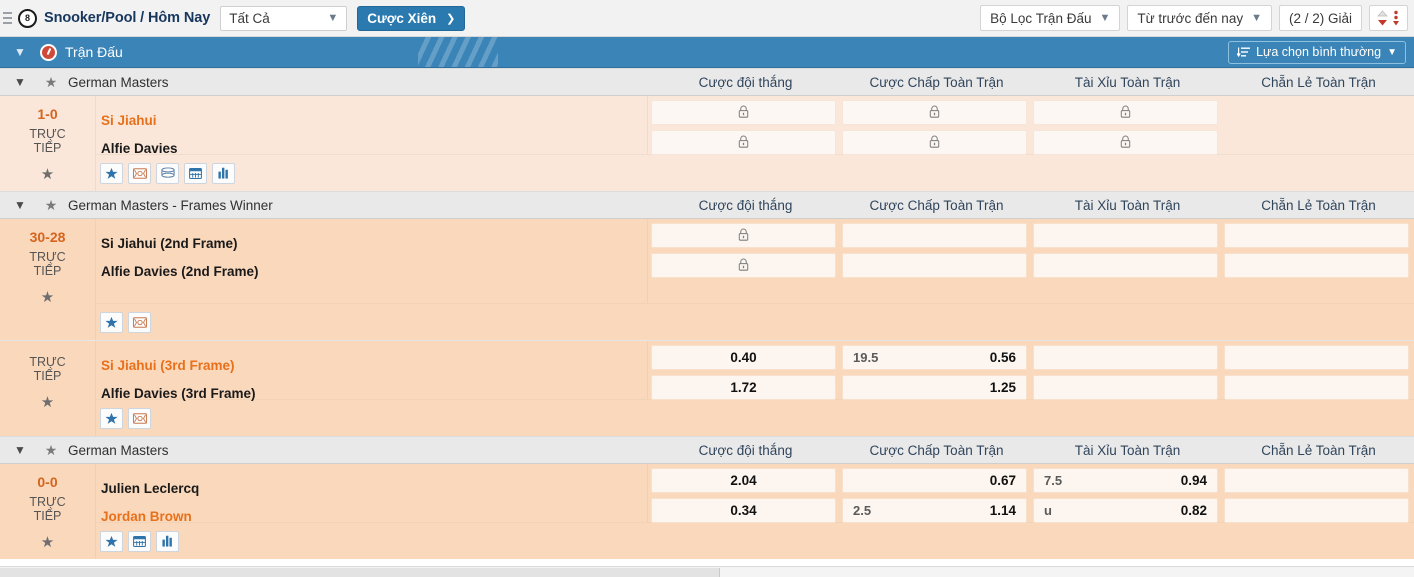 The width and height of the screenshot is (1414, 577). Describe the element at coordinates (934, 480) in the screenshot. I see `odds-cell: 0.67` at that location.